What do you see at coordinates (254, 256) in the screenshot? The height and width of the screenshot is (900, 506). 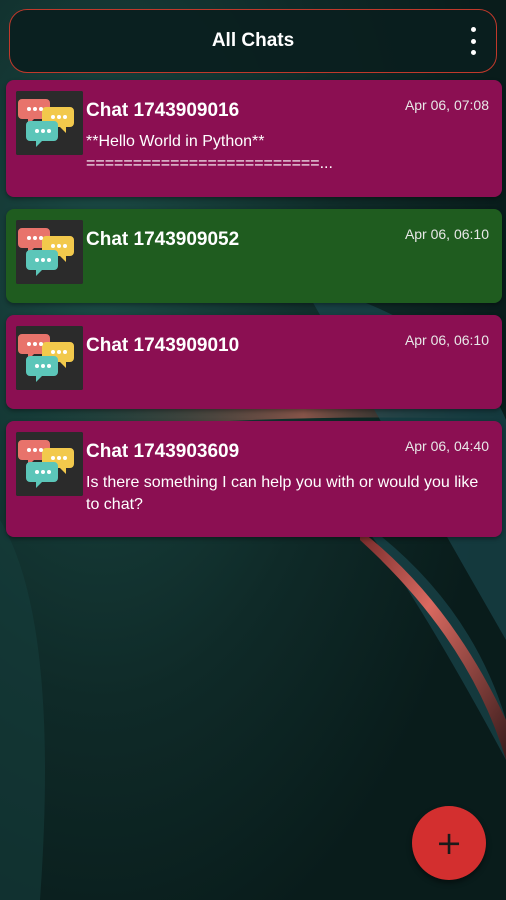 I see `chat-item-2: Chat 1743909052 Apr 06, 06:10` at bounding box center [254, 256].